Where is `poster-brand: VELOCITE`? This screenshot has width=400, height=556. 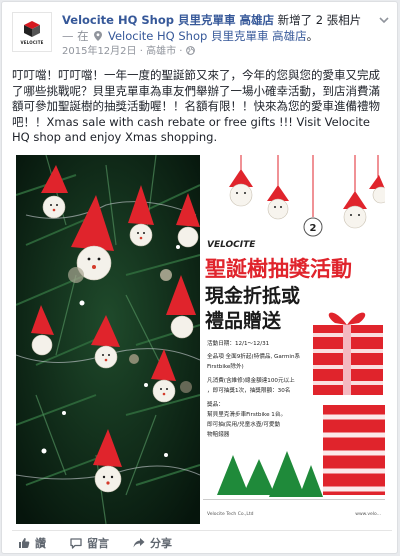
poster-brand: VELOCITE is located at coordinates (231, 245).